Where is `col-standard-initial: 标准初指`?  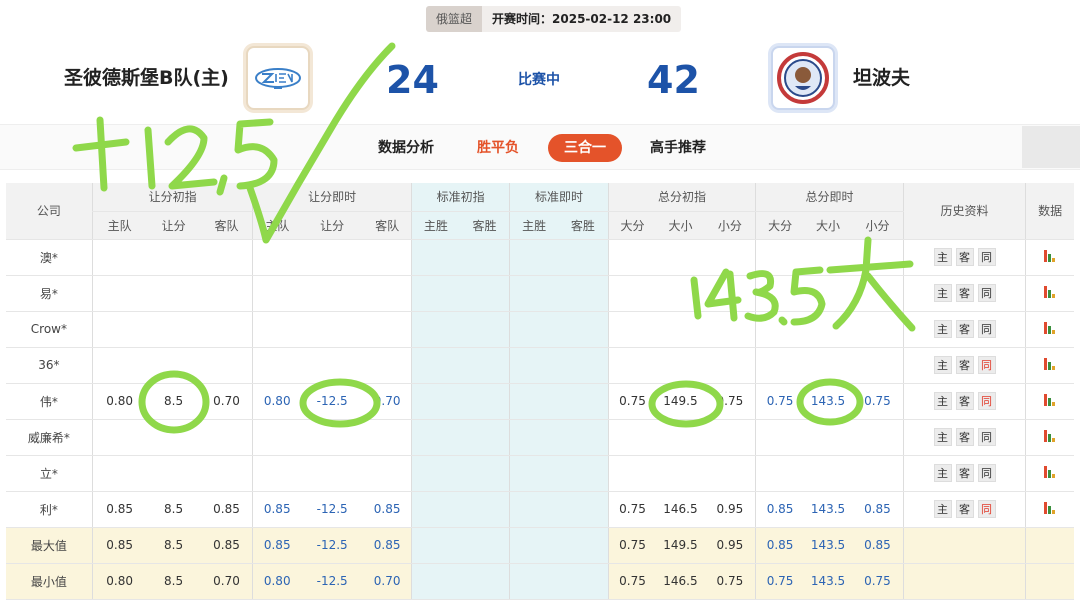
col-standard-initial: 标准初指 is located at coordinates (460, 197).